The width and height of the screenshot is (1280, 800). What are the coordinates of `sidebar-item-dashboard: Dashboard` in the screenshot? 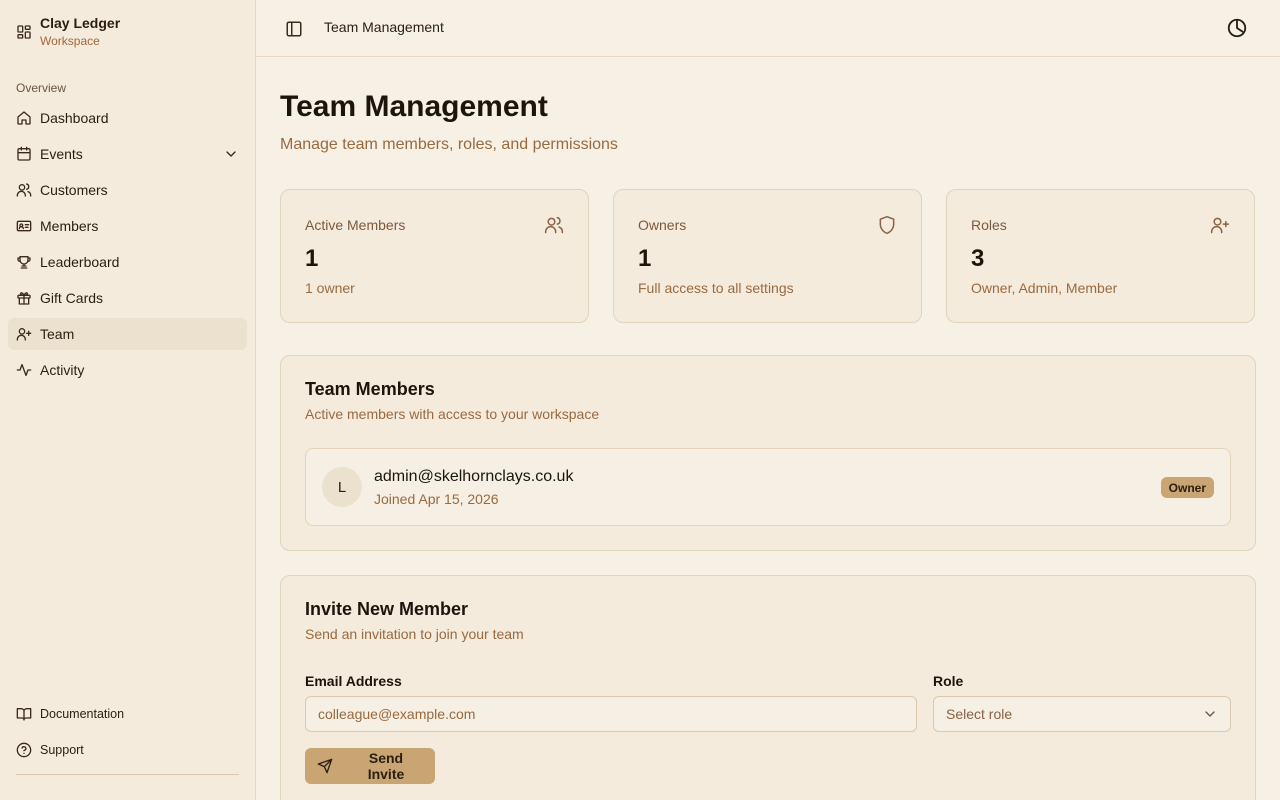 It's located at (127, 118).